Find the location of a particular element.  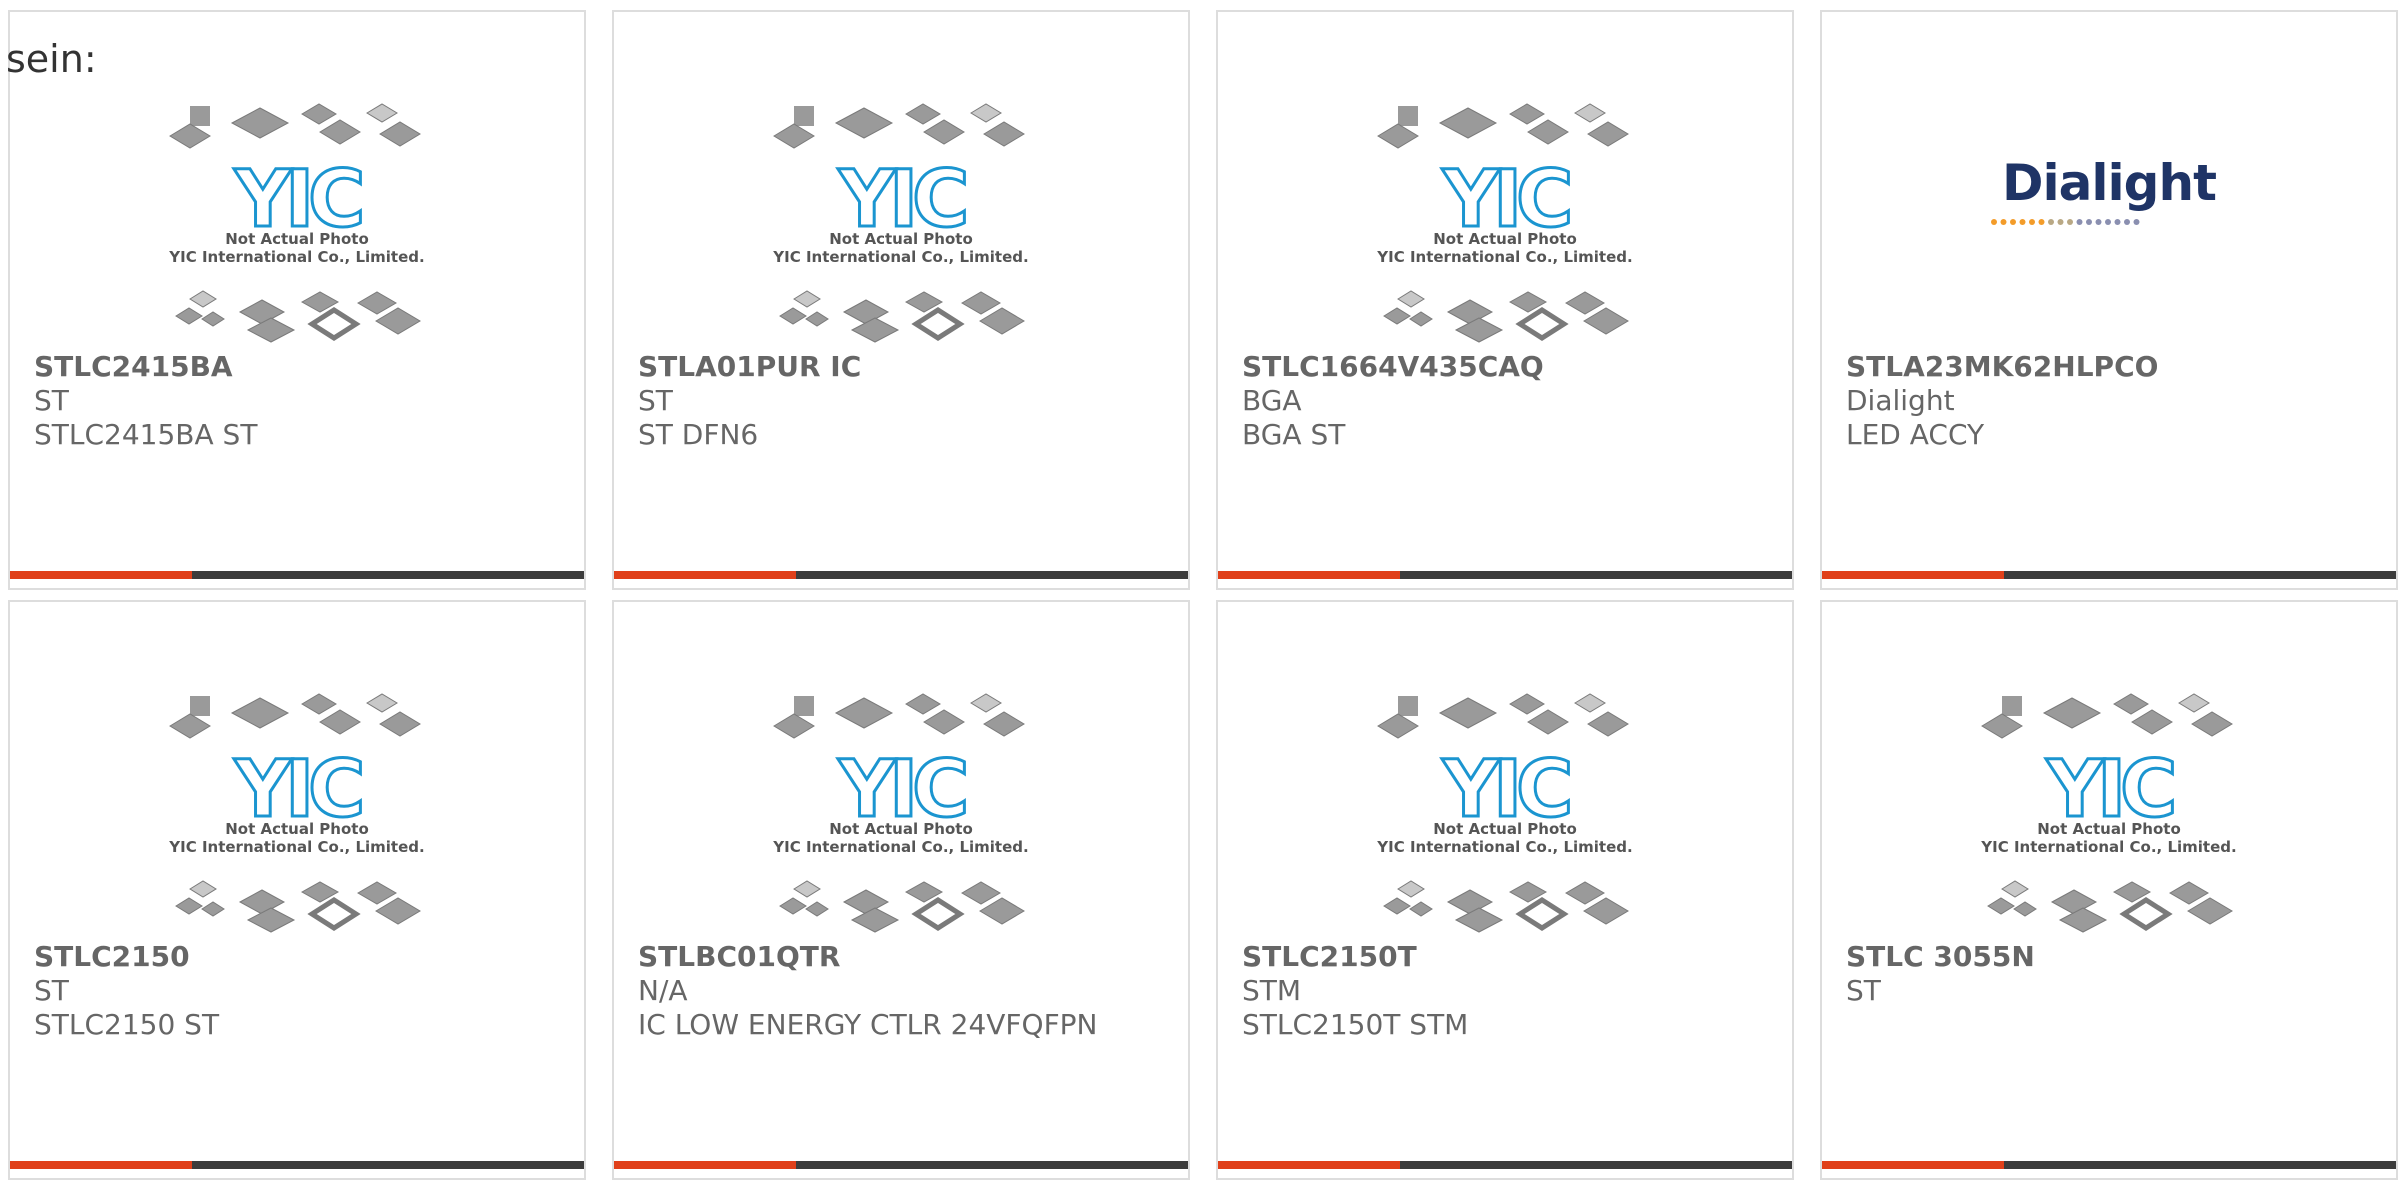

product-description: ST DFN6 is located at coordinates (698, 434).